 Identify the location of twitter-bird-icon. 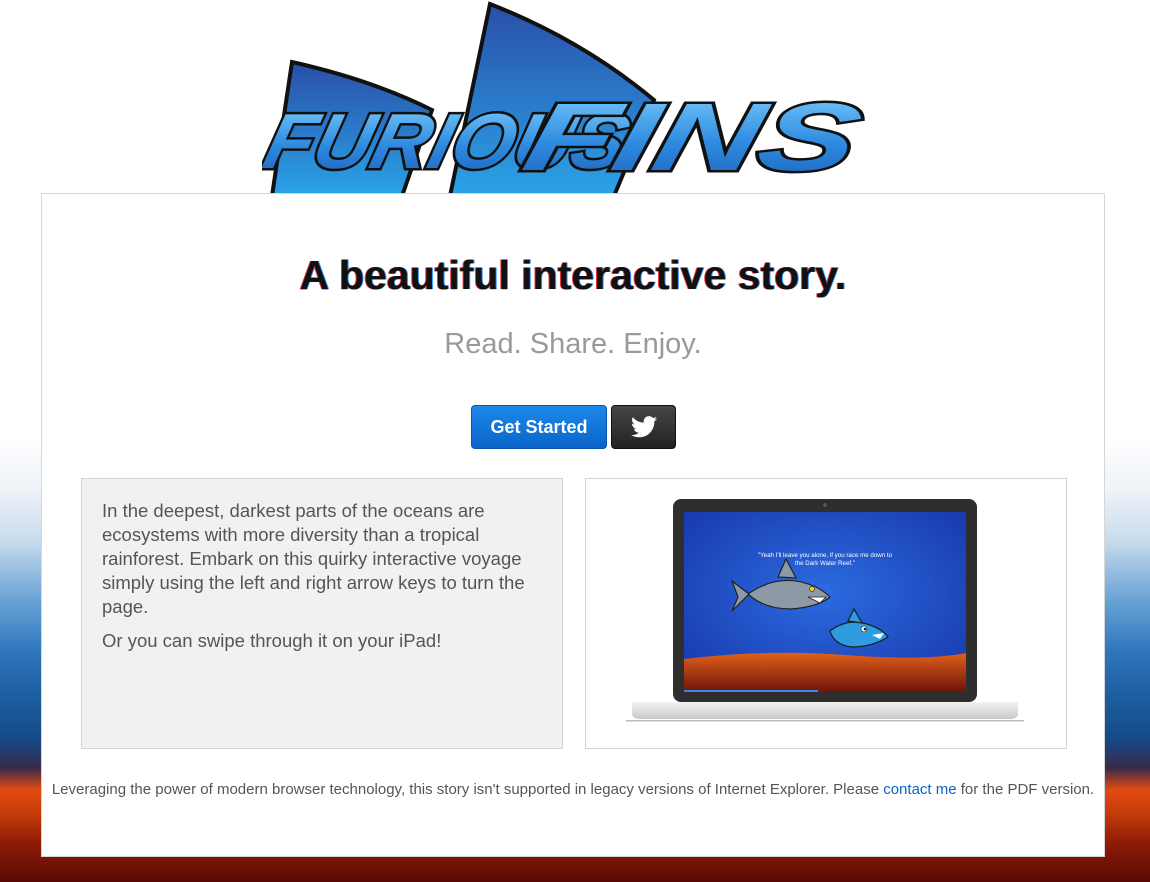
(643, 427).